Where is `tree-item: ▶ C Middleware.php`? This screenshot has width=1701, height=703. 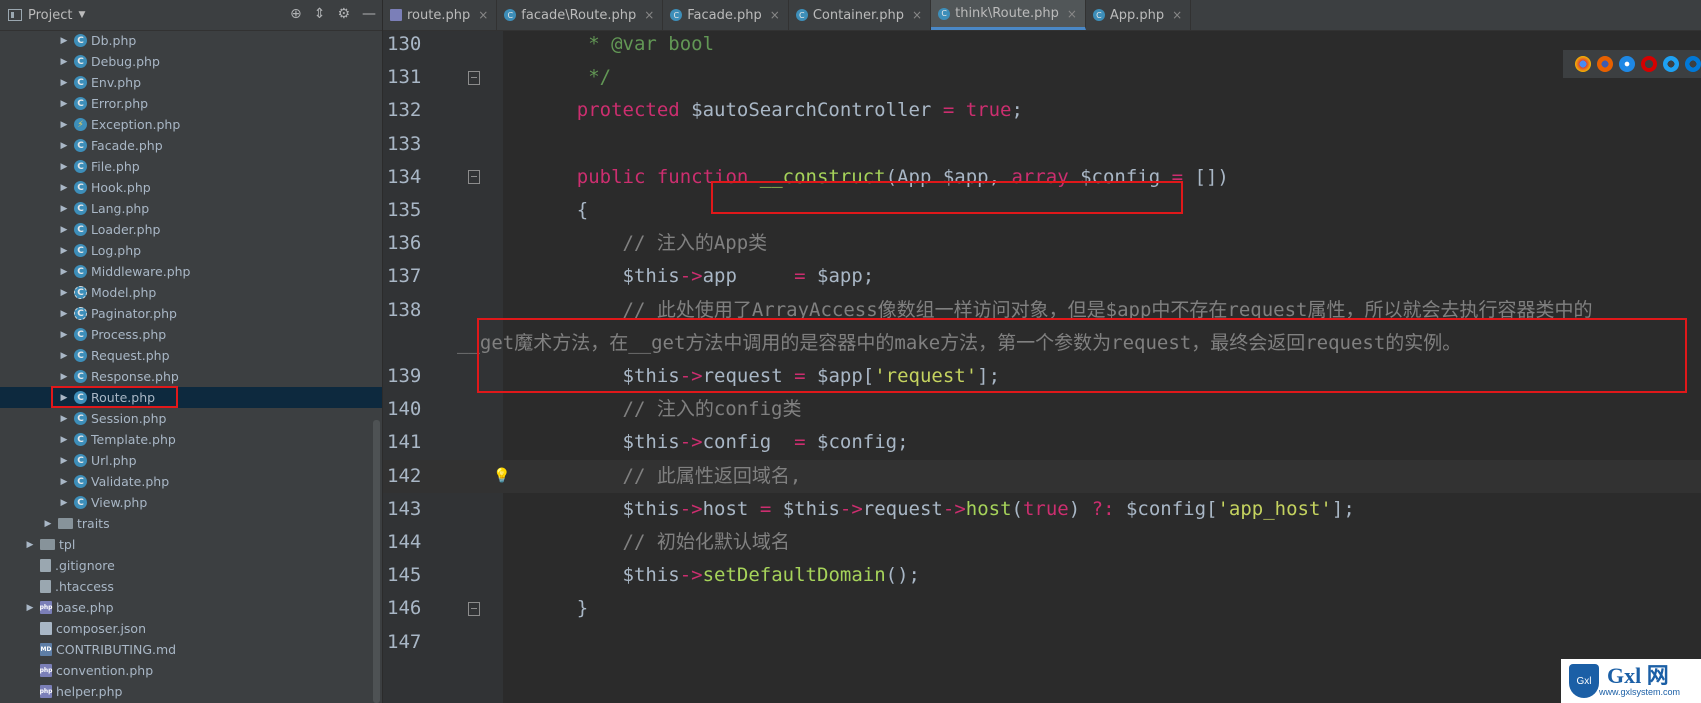 tree-item: ▶ C Middleware.php is located at coordinates (191, 271).